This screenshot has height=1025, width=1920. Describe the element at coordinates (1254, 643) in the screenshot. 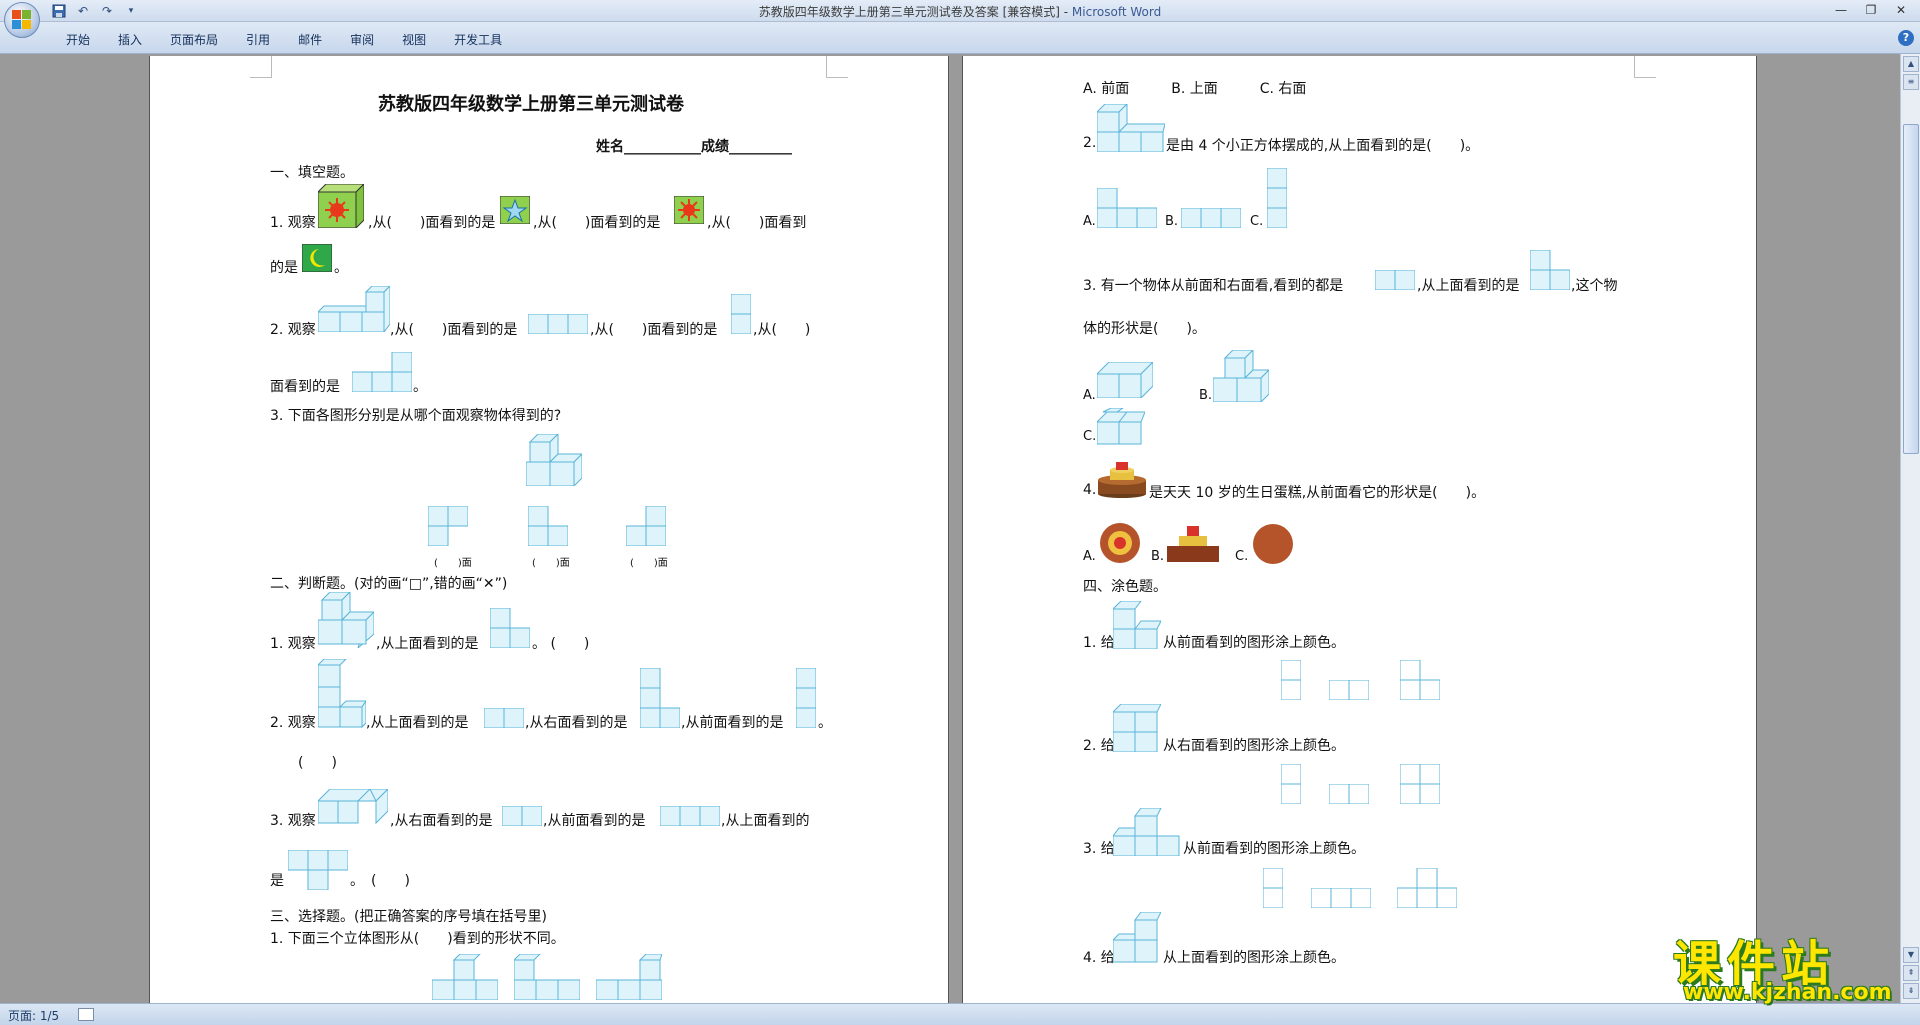

I see `p1-text-b: 从前面看到的图形涂上颜色。` at that location.